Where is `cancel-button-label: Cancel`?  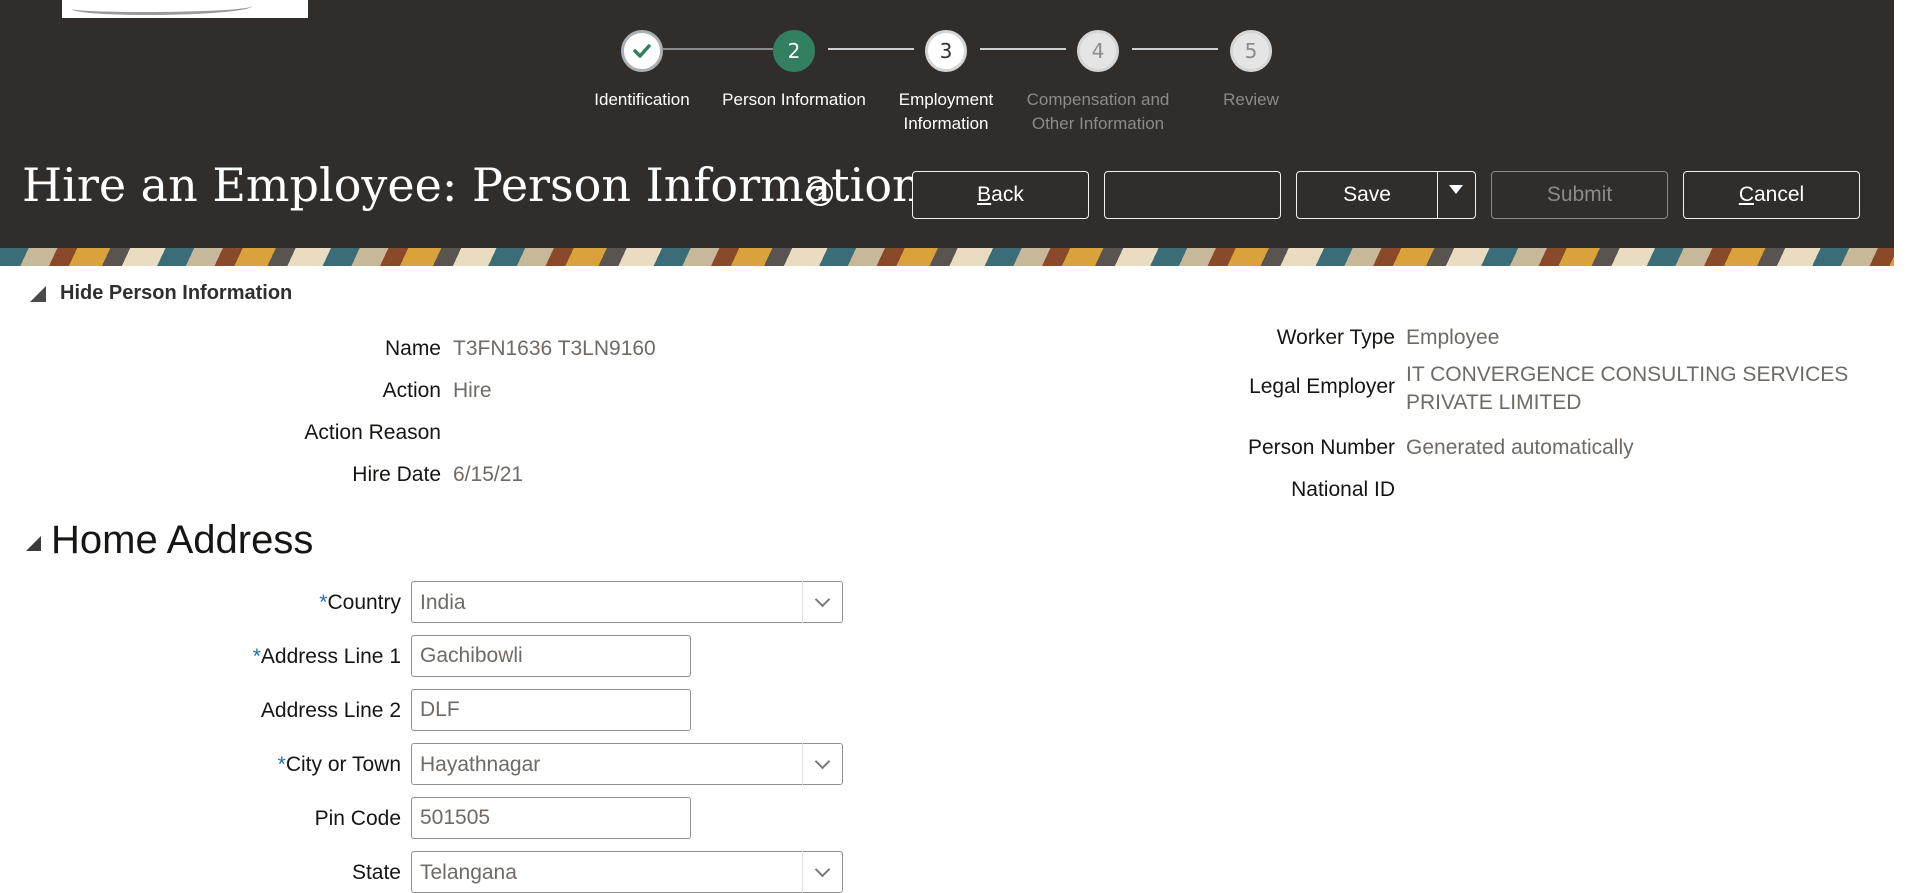 cancel-button-label: Cancel is located at coordinates (1771, 194).